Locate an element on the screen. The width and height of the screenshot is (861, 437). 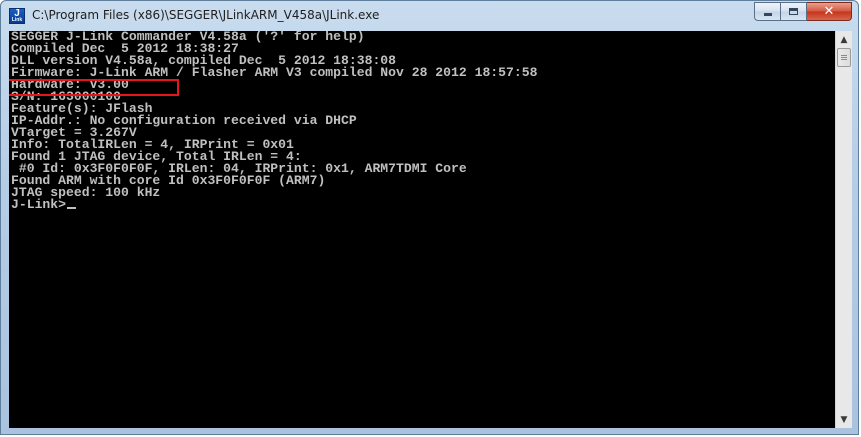
close-button: ✕ is located at coordinates (829, 11).